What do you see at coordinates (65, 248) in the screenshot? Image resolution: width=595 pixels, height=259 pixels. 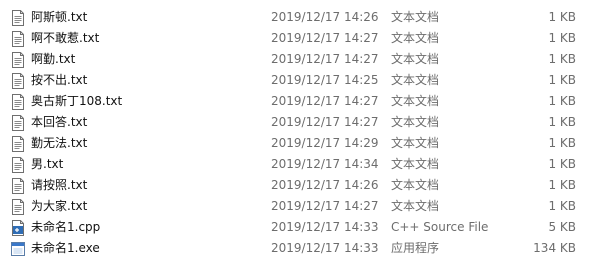 I see `file-name: 未命名1.exe` at bounding box center [65, 248].